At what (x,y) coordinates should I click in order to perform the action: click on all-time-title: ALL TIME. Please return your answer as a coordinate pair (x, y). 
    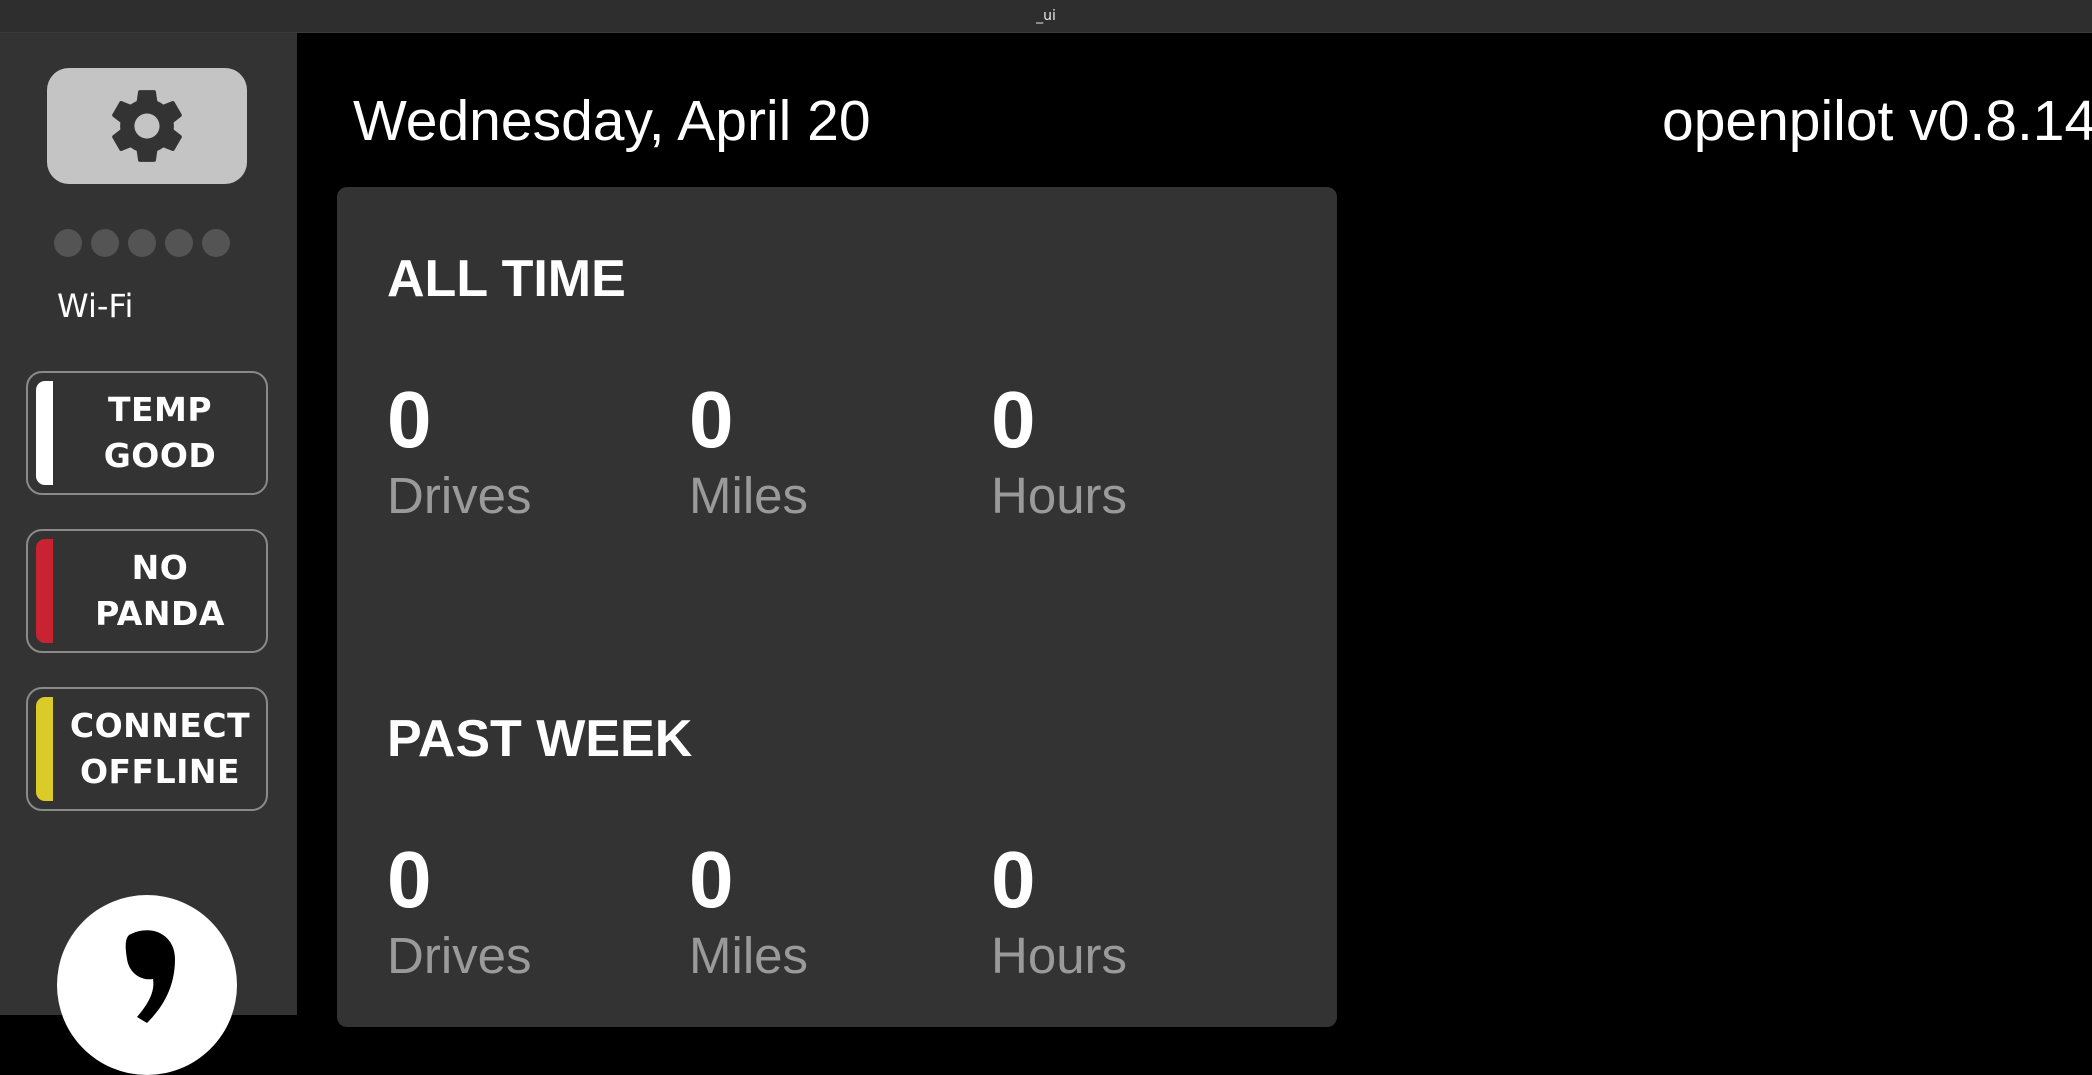
    Looking at the image, I should click on (506, 279).